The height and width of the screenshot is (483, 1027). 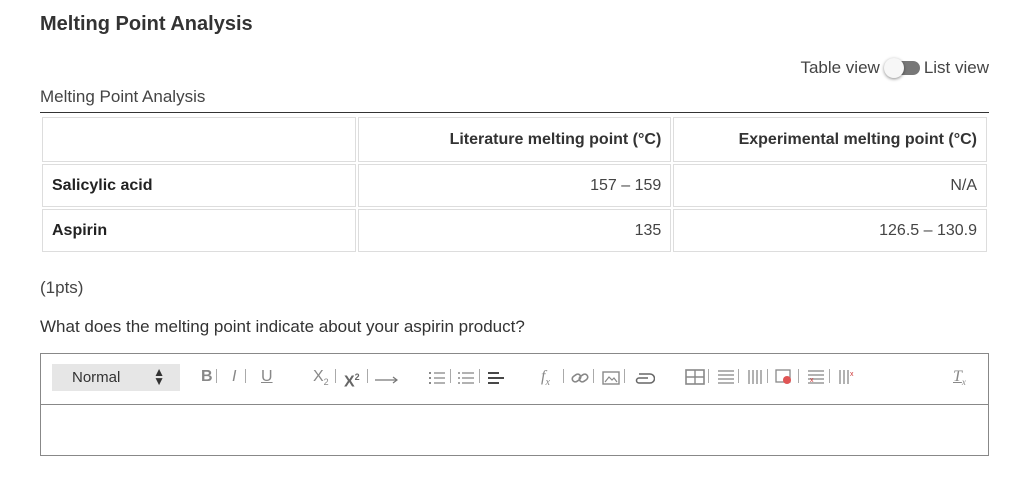 I want to click on superscript-icon: X2, so click(x=352, y=379).